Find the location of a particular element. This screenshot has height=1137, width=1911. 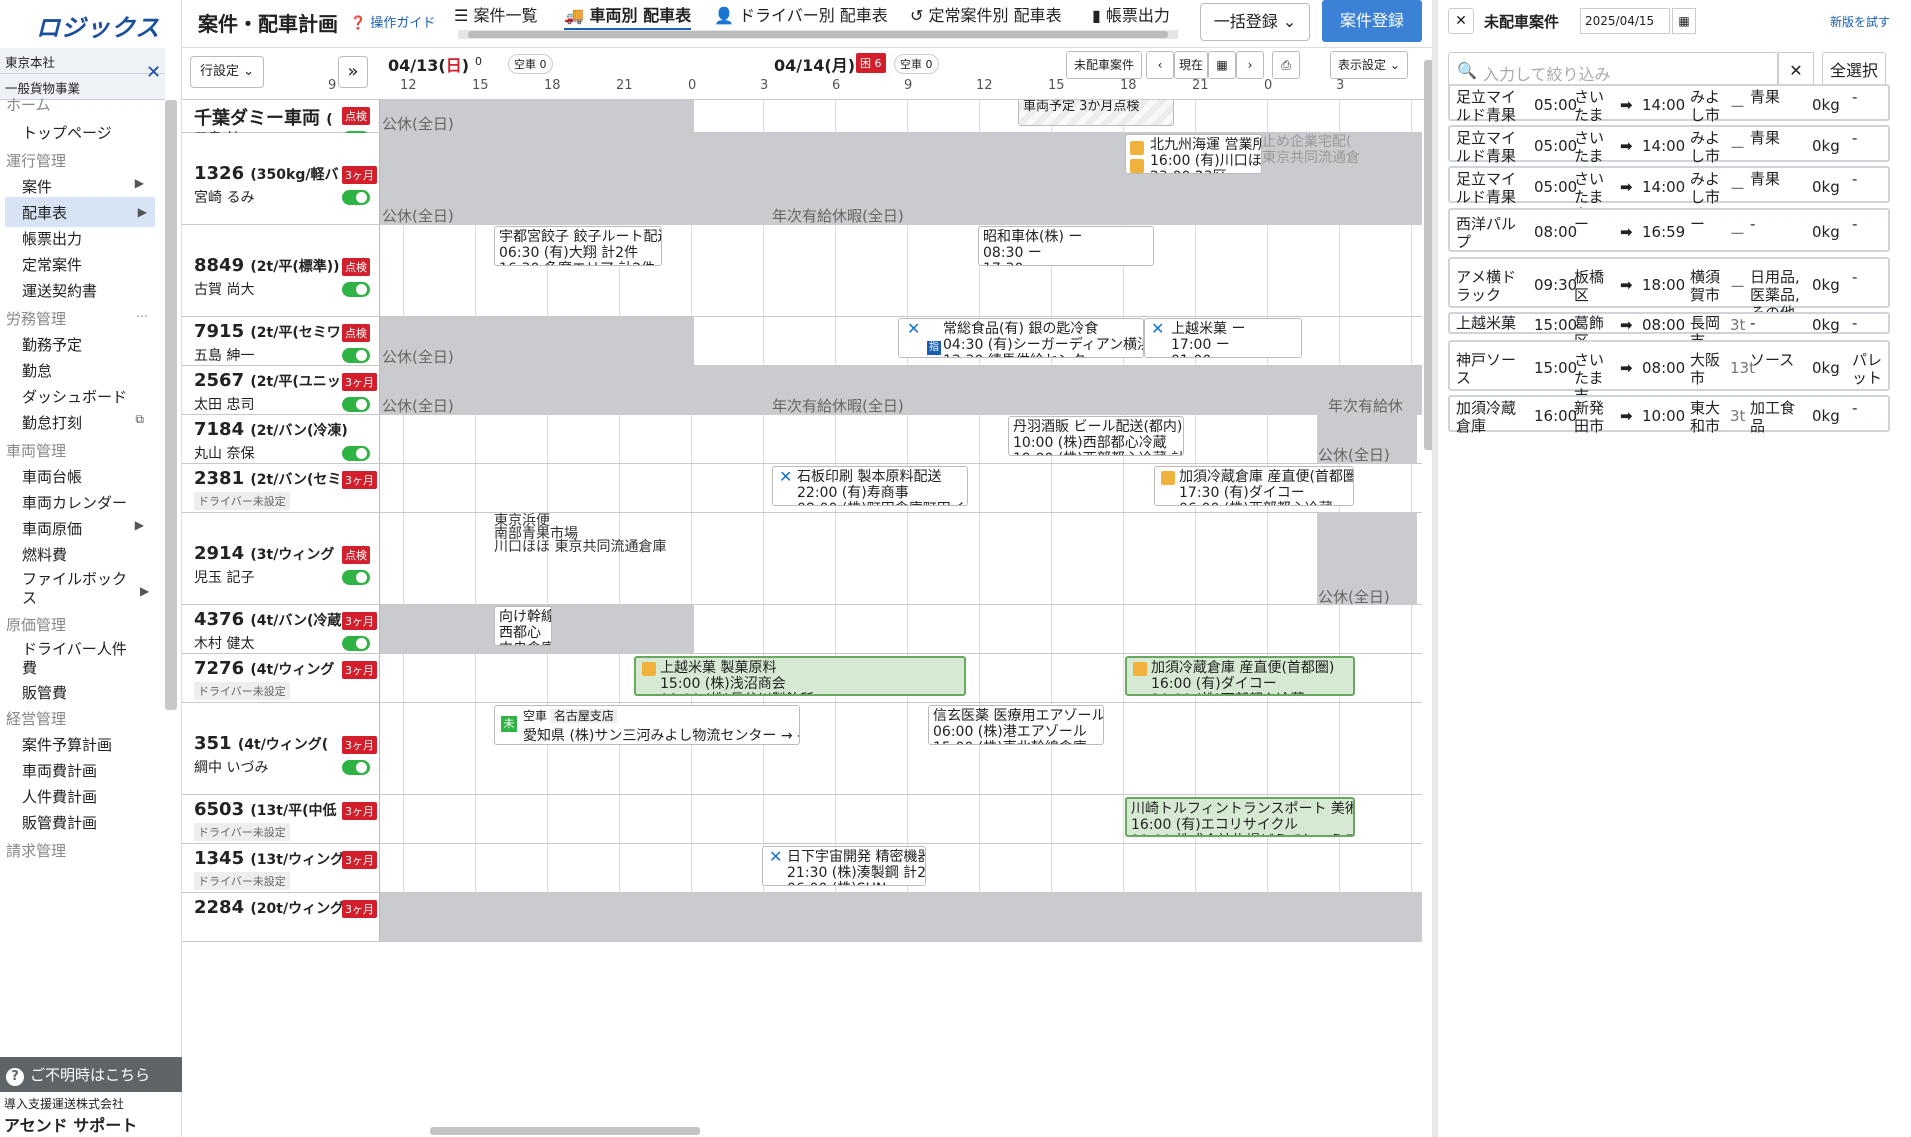

vehicle-name: 2914 (3t/ウィング is located at coordinates (271, 553).